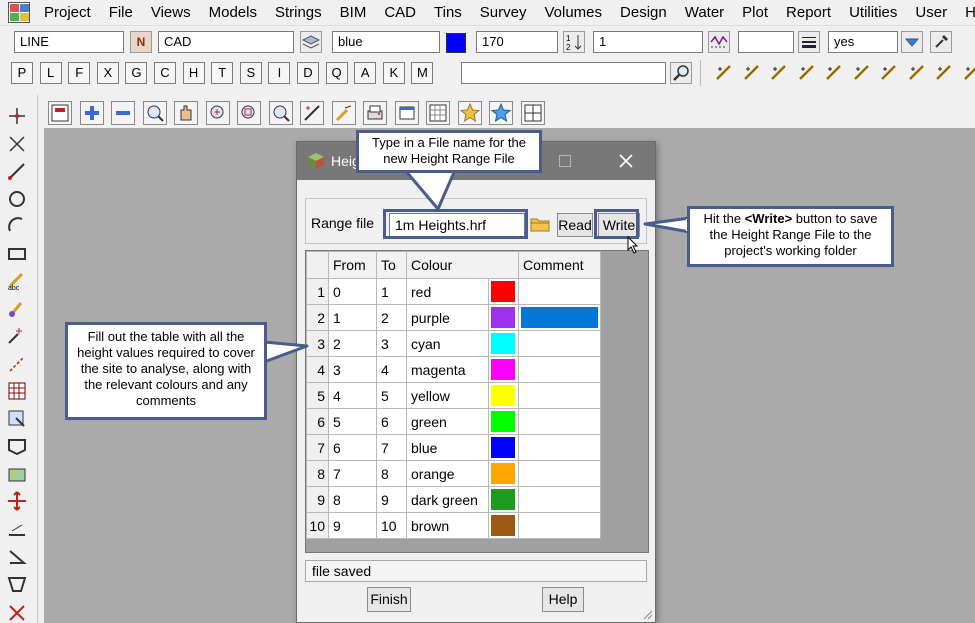  Describe the element at coordinates (931, 12) in the screenshot. I see `menu-item-user: User` at that location.